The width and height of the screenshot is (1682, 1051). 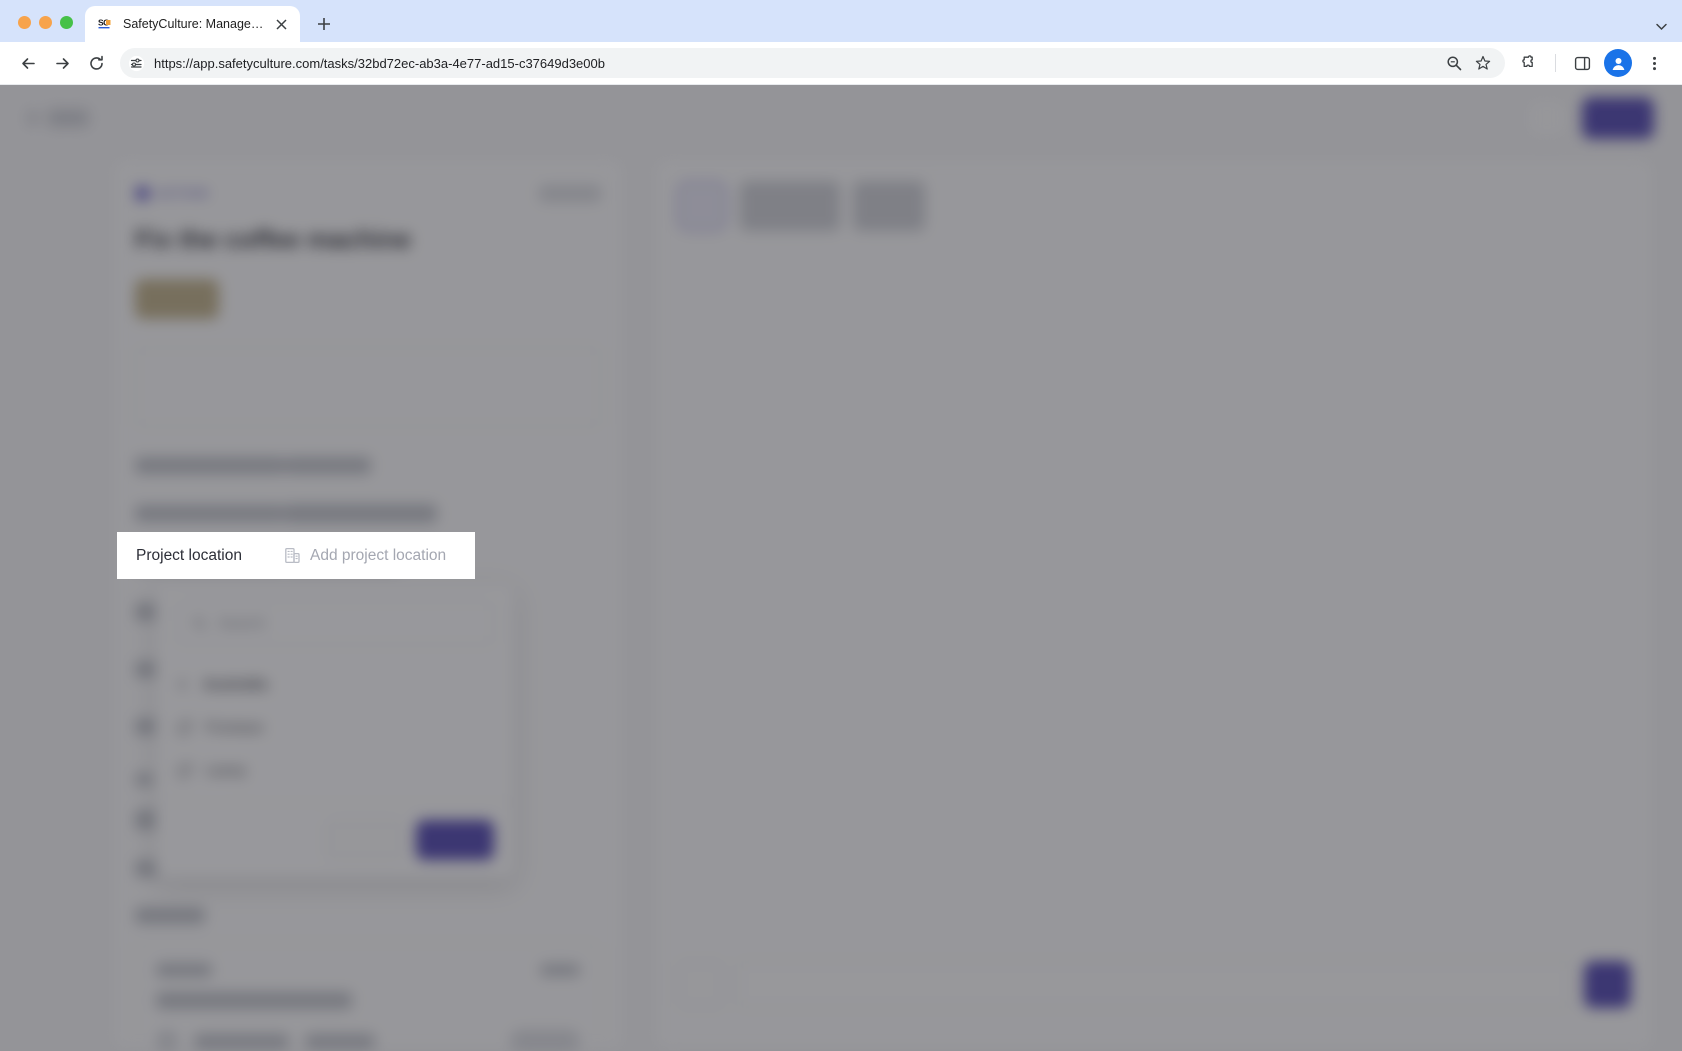 I want to click on avatar, so click(x=1618, y=63).